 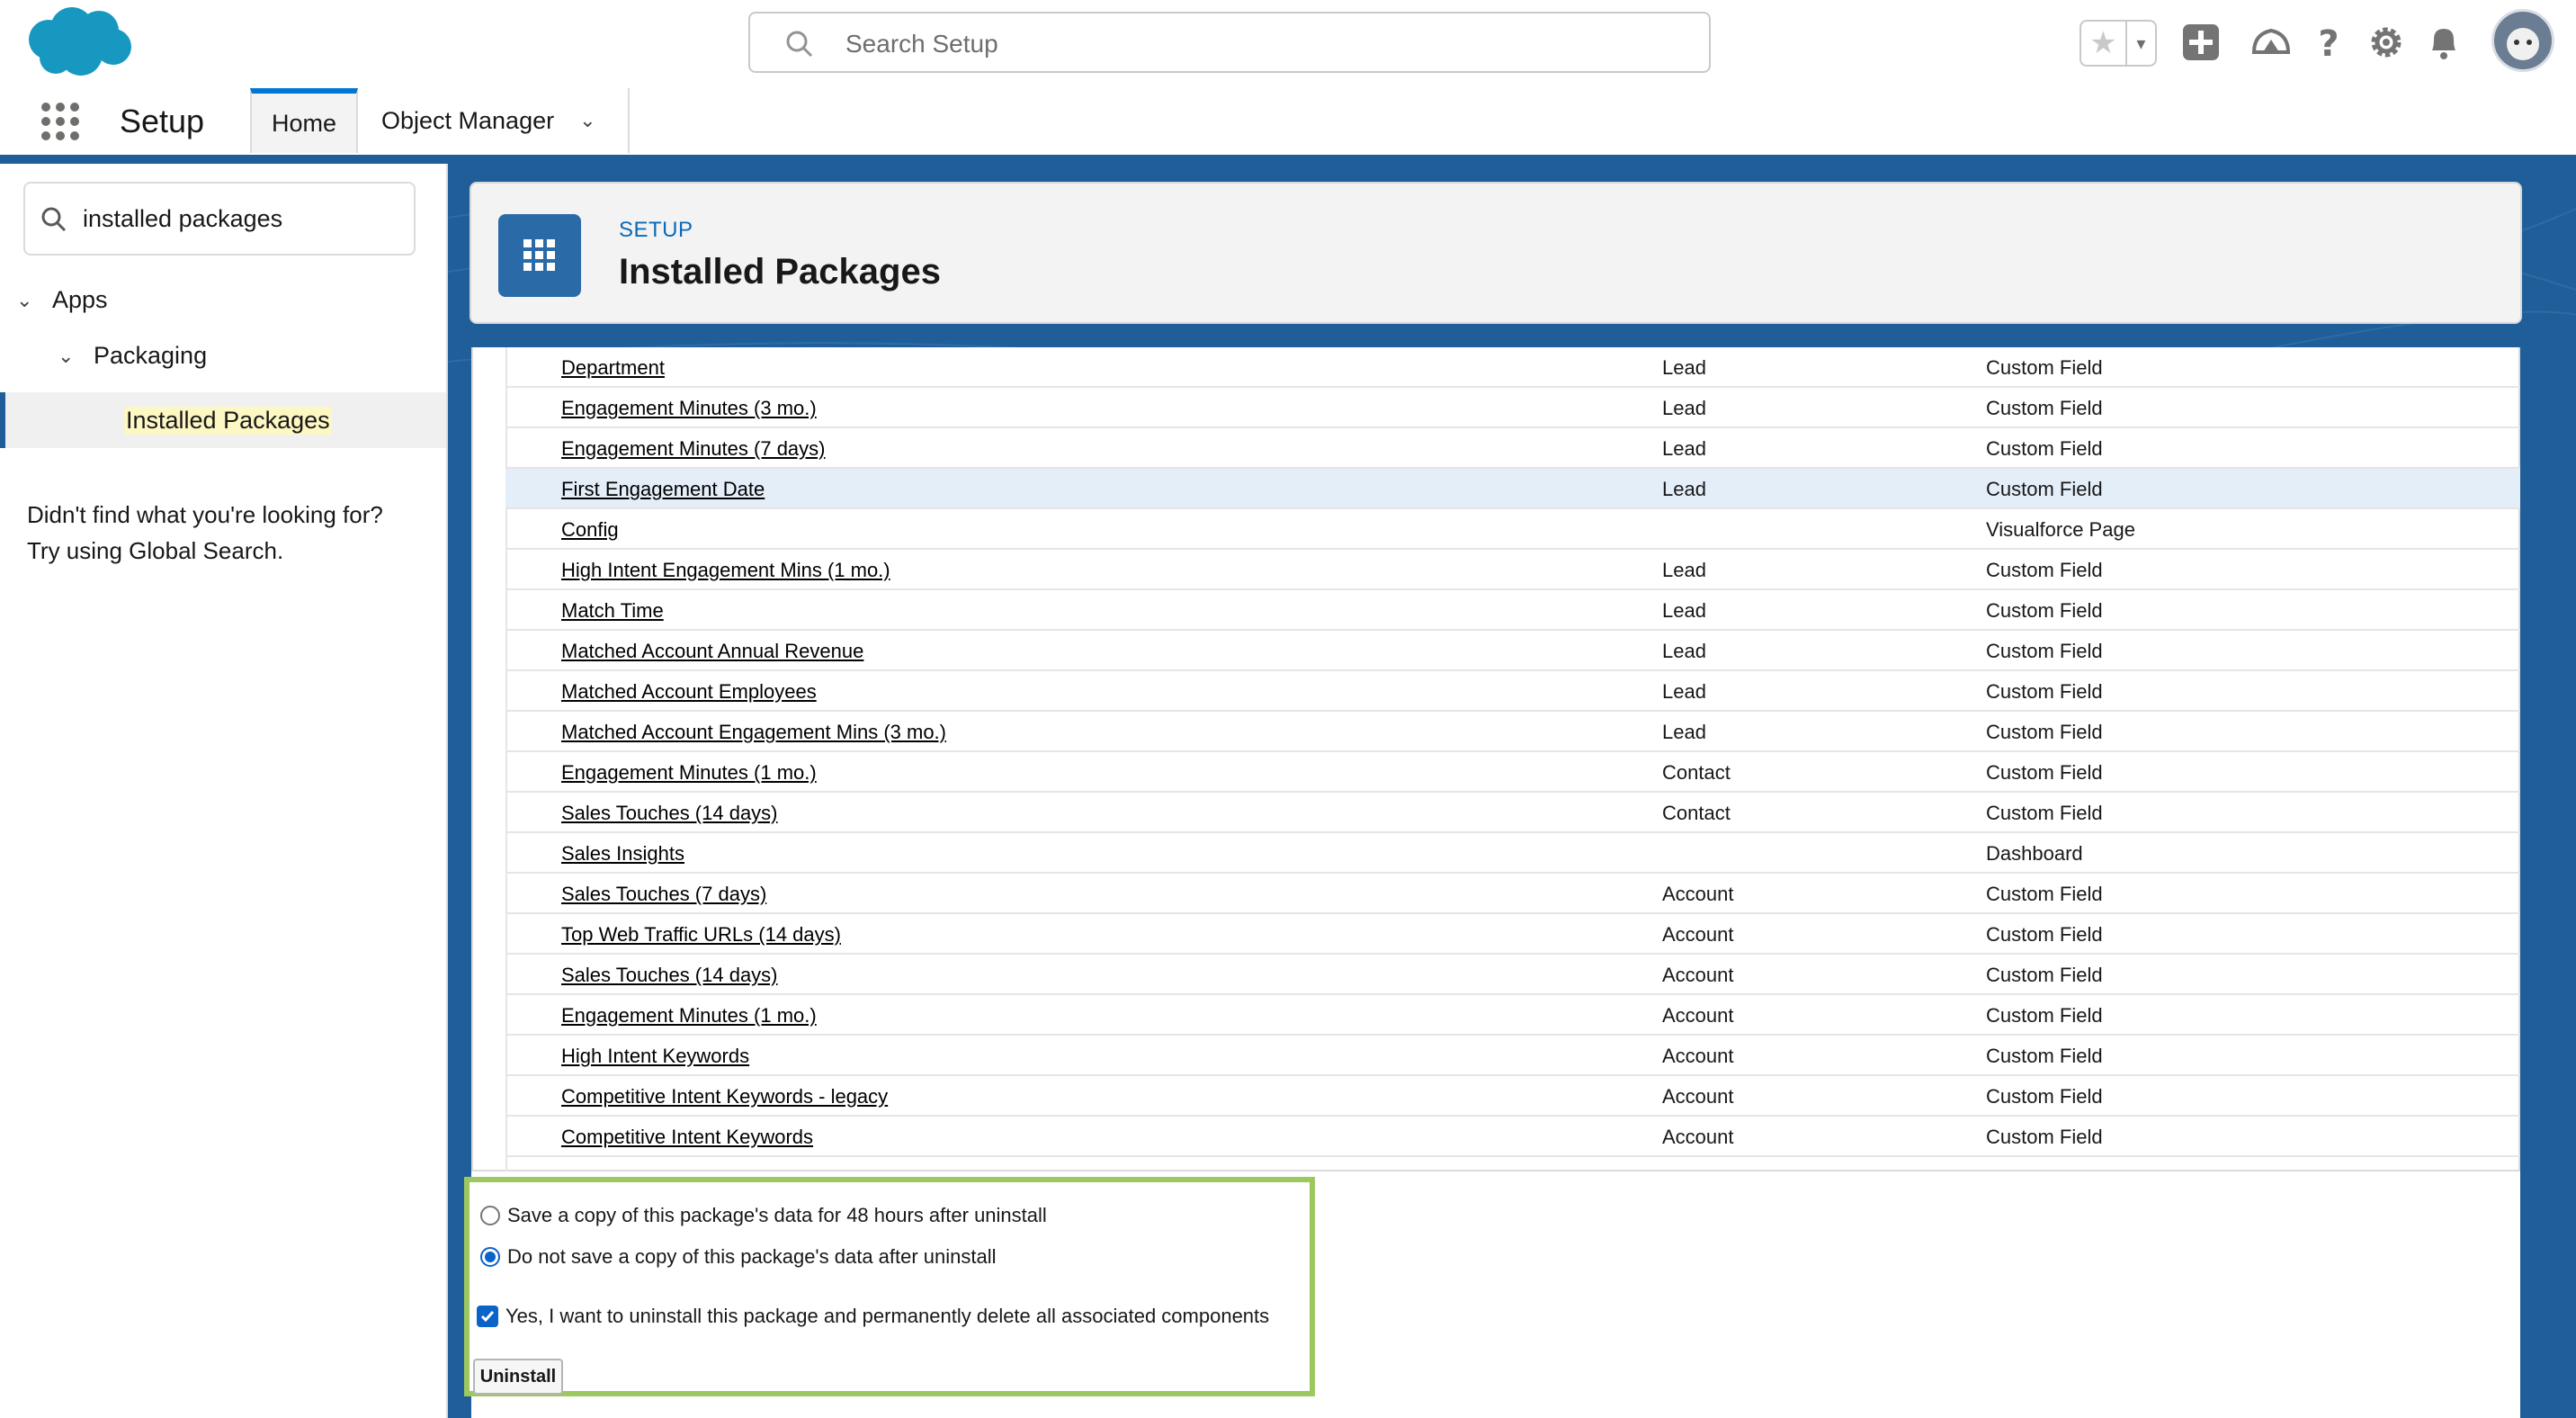 I want to click on header-band, so click(x=1288, y=159).